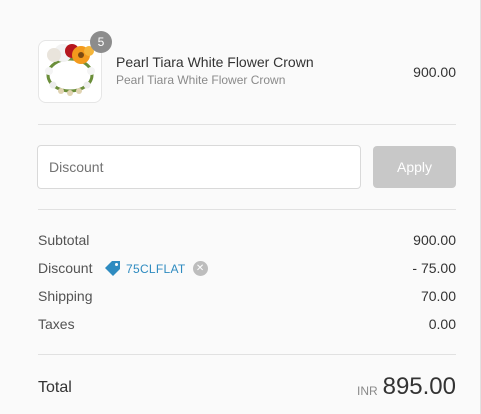  What do you see at coordinates (414, 167) in the screenshot?
I see `apply-discount-button: Apply` at bounding box center [414, 167].